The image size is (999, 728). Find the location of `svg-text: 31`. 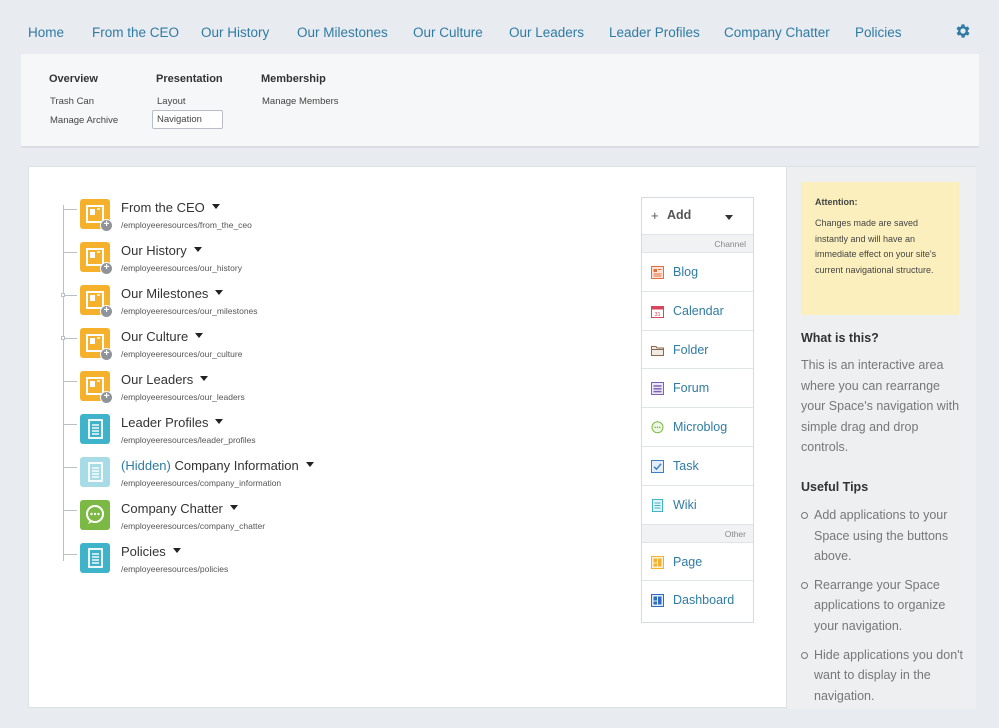

svg-text: 31 is located at coordinates (657, 315).